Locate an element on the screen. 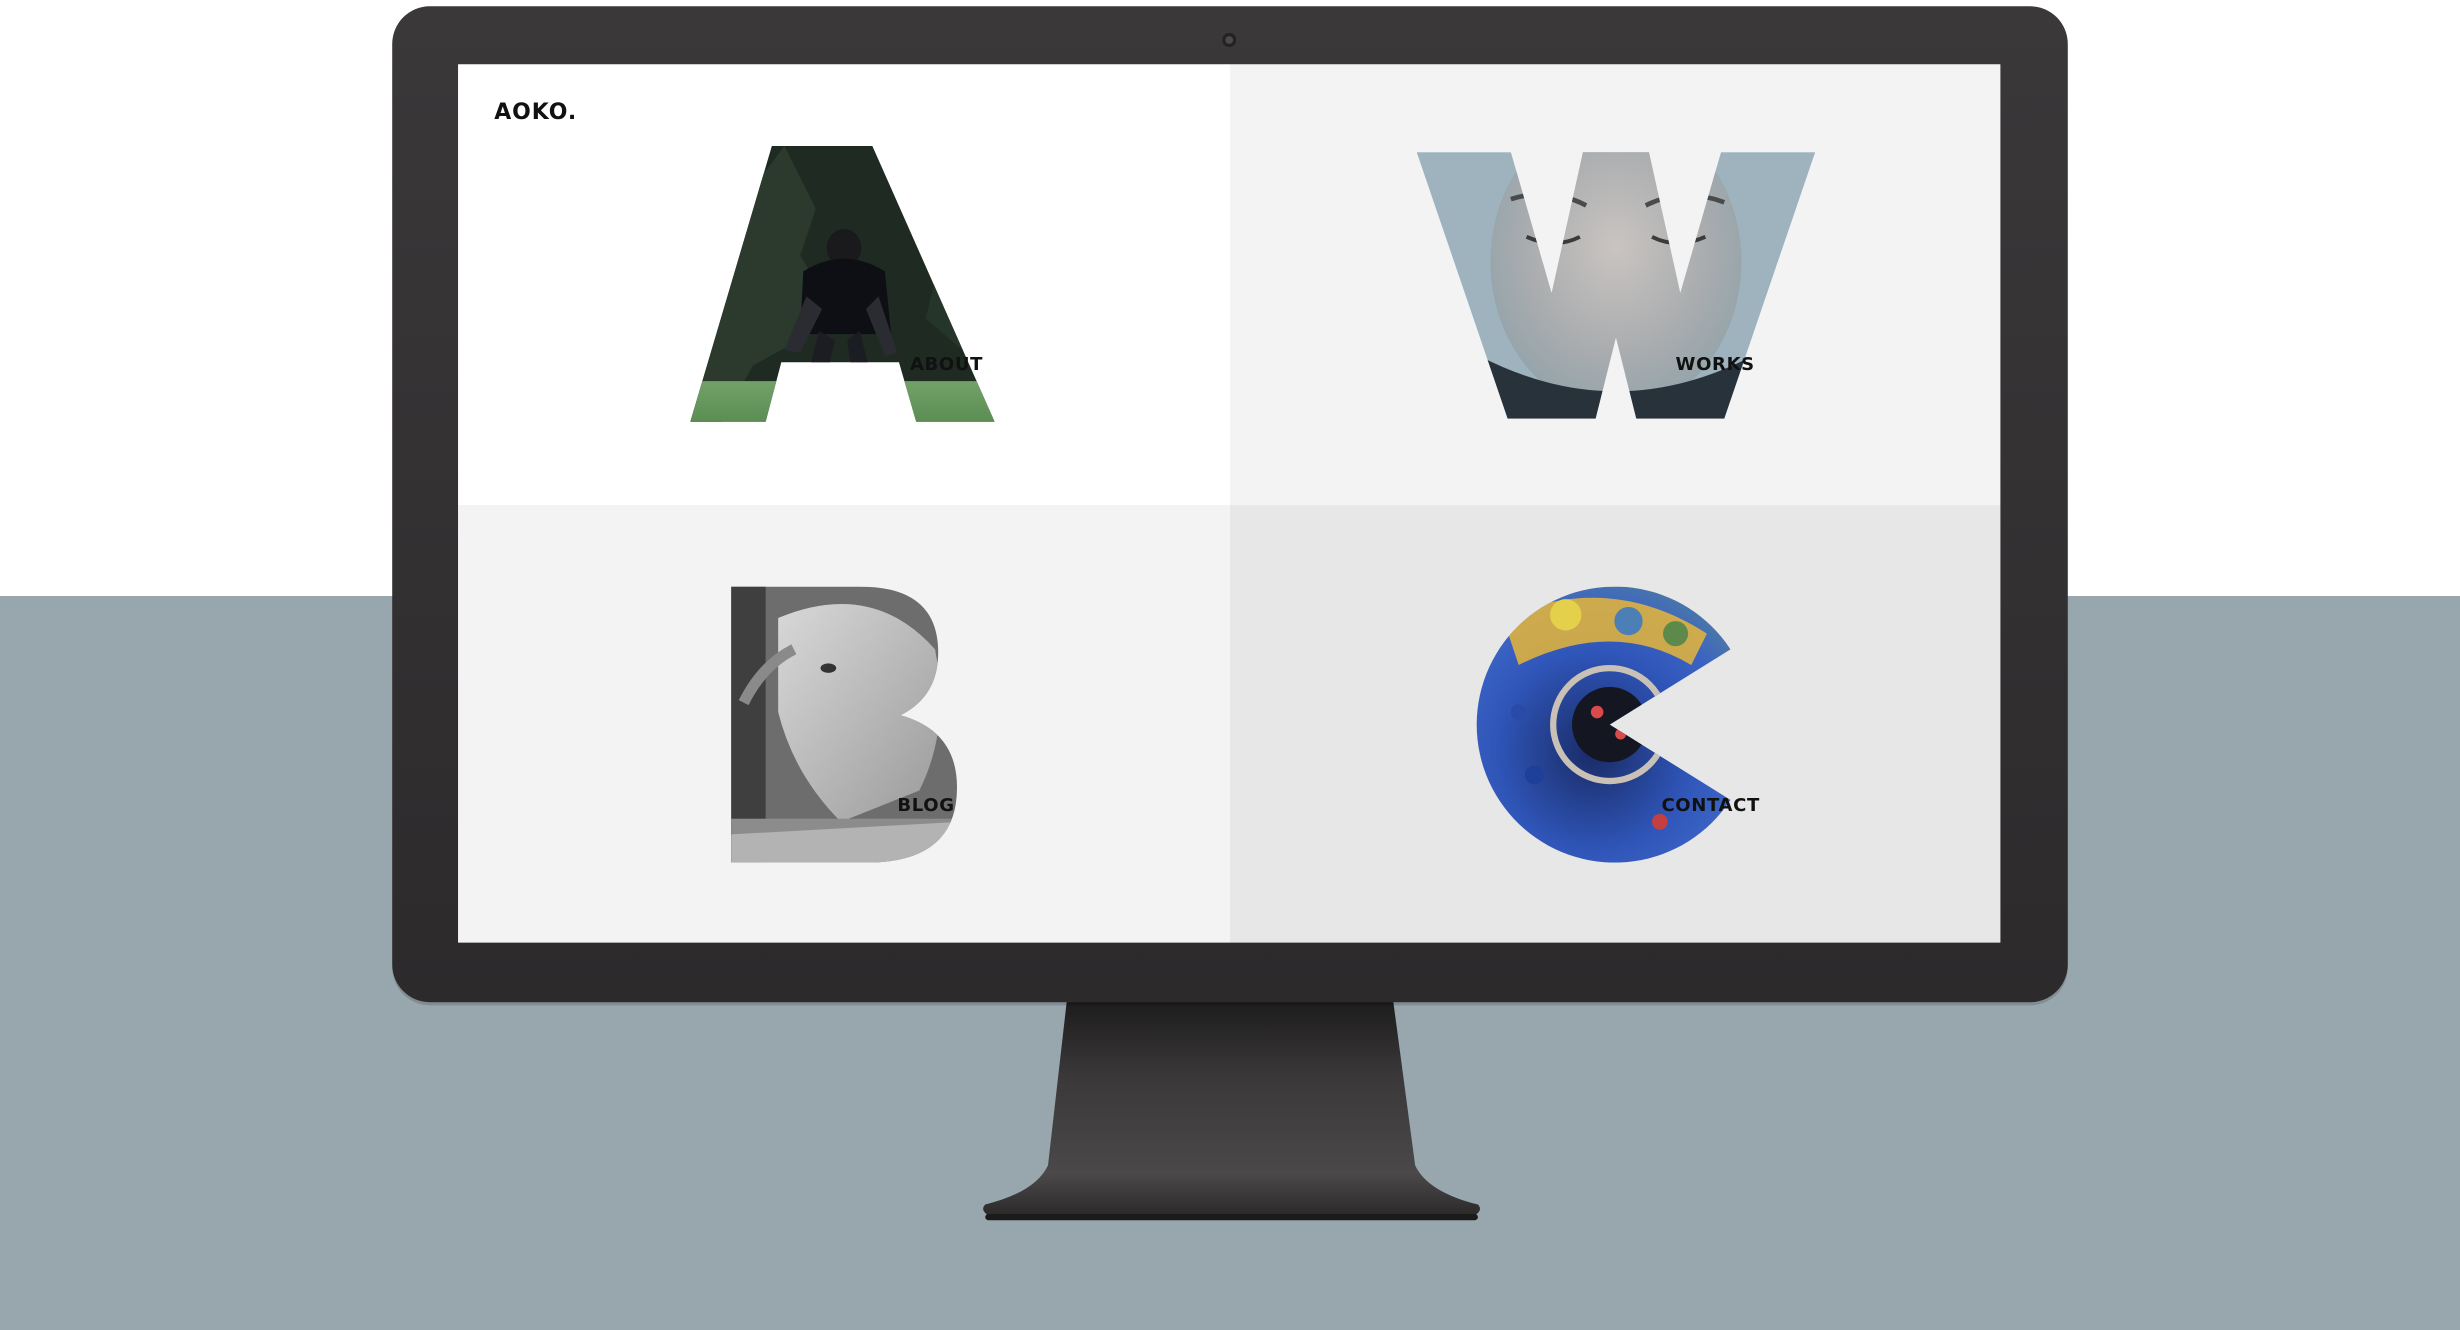 The width and height of the screenshot is (2460, 1330). tile-works: WORKS is located at coordinates (1615, 285).